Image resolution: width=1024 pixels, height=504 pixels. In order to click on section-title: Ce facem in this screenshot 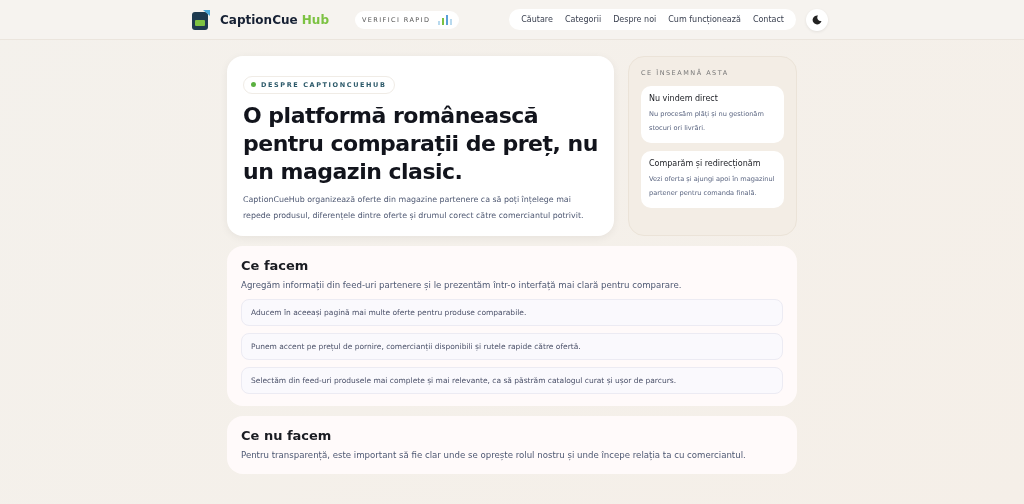, I will do `click(275, 265)`.